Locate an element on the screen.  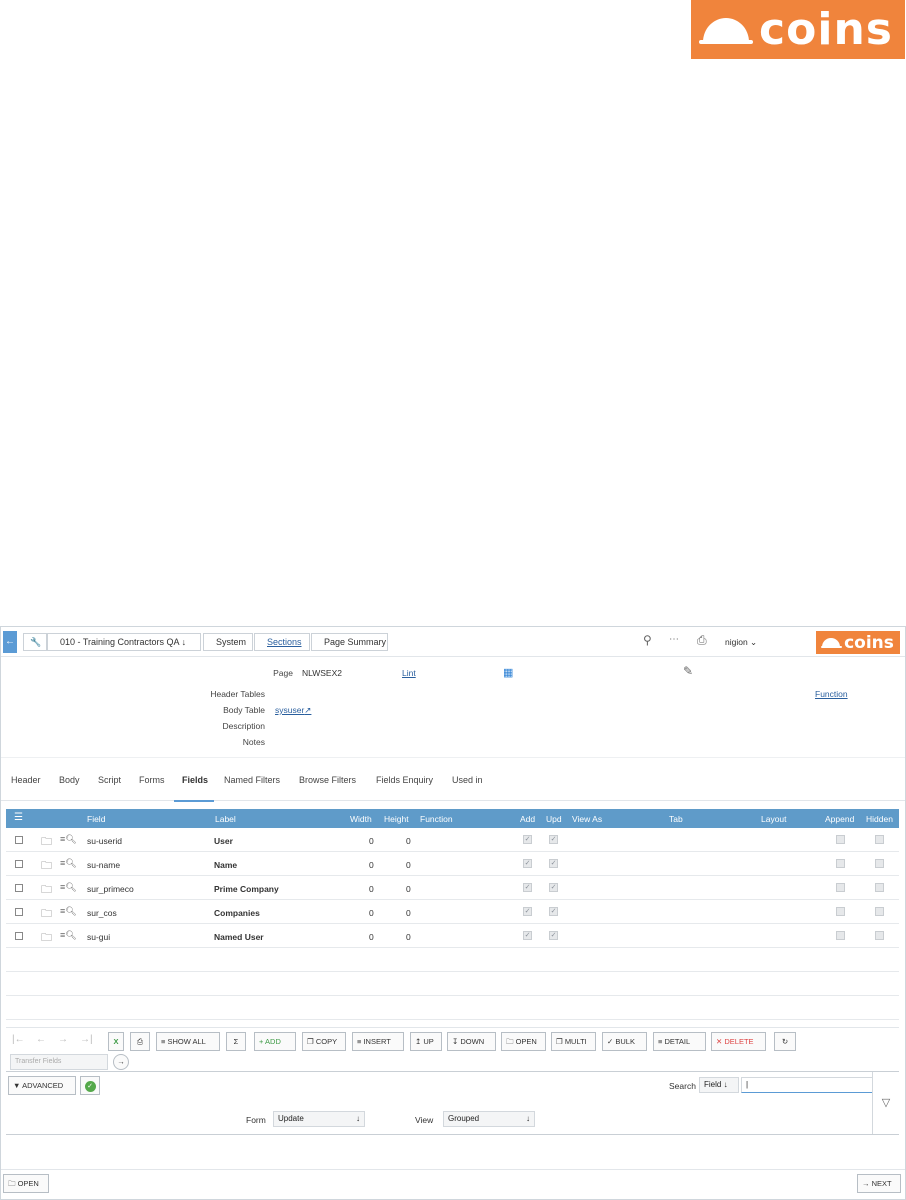
advanced-filter-button: ▼ ADVANCED is located at coordinates (42, 1085).